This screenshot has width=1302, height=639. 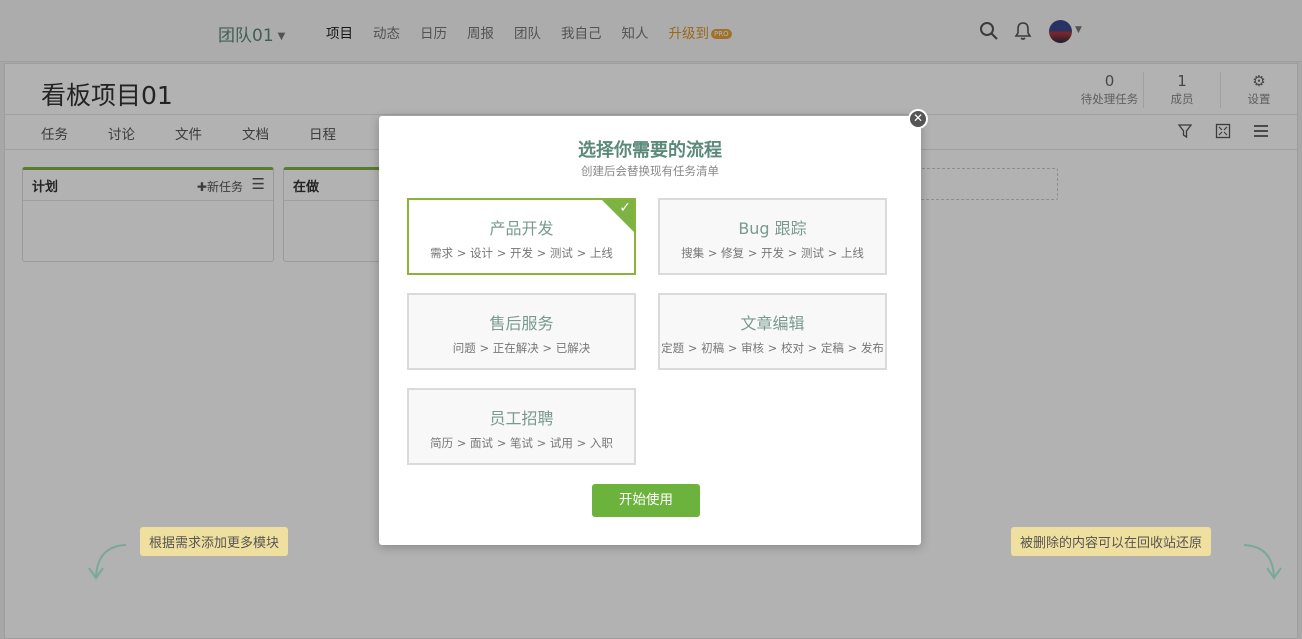 What do you see at coordinates (772, 323) in the screenshot?
I see `option-name: 文章编辑` at bounding box center [772, 323].